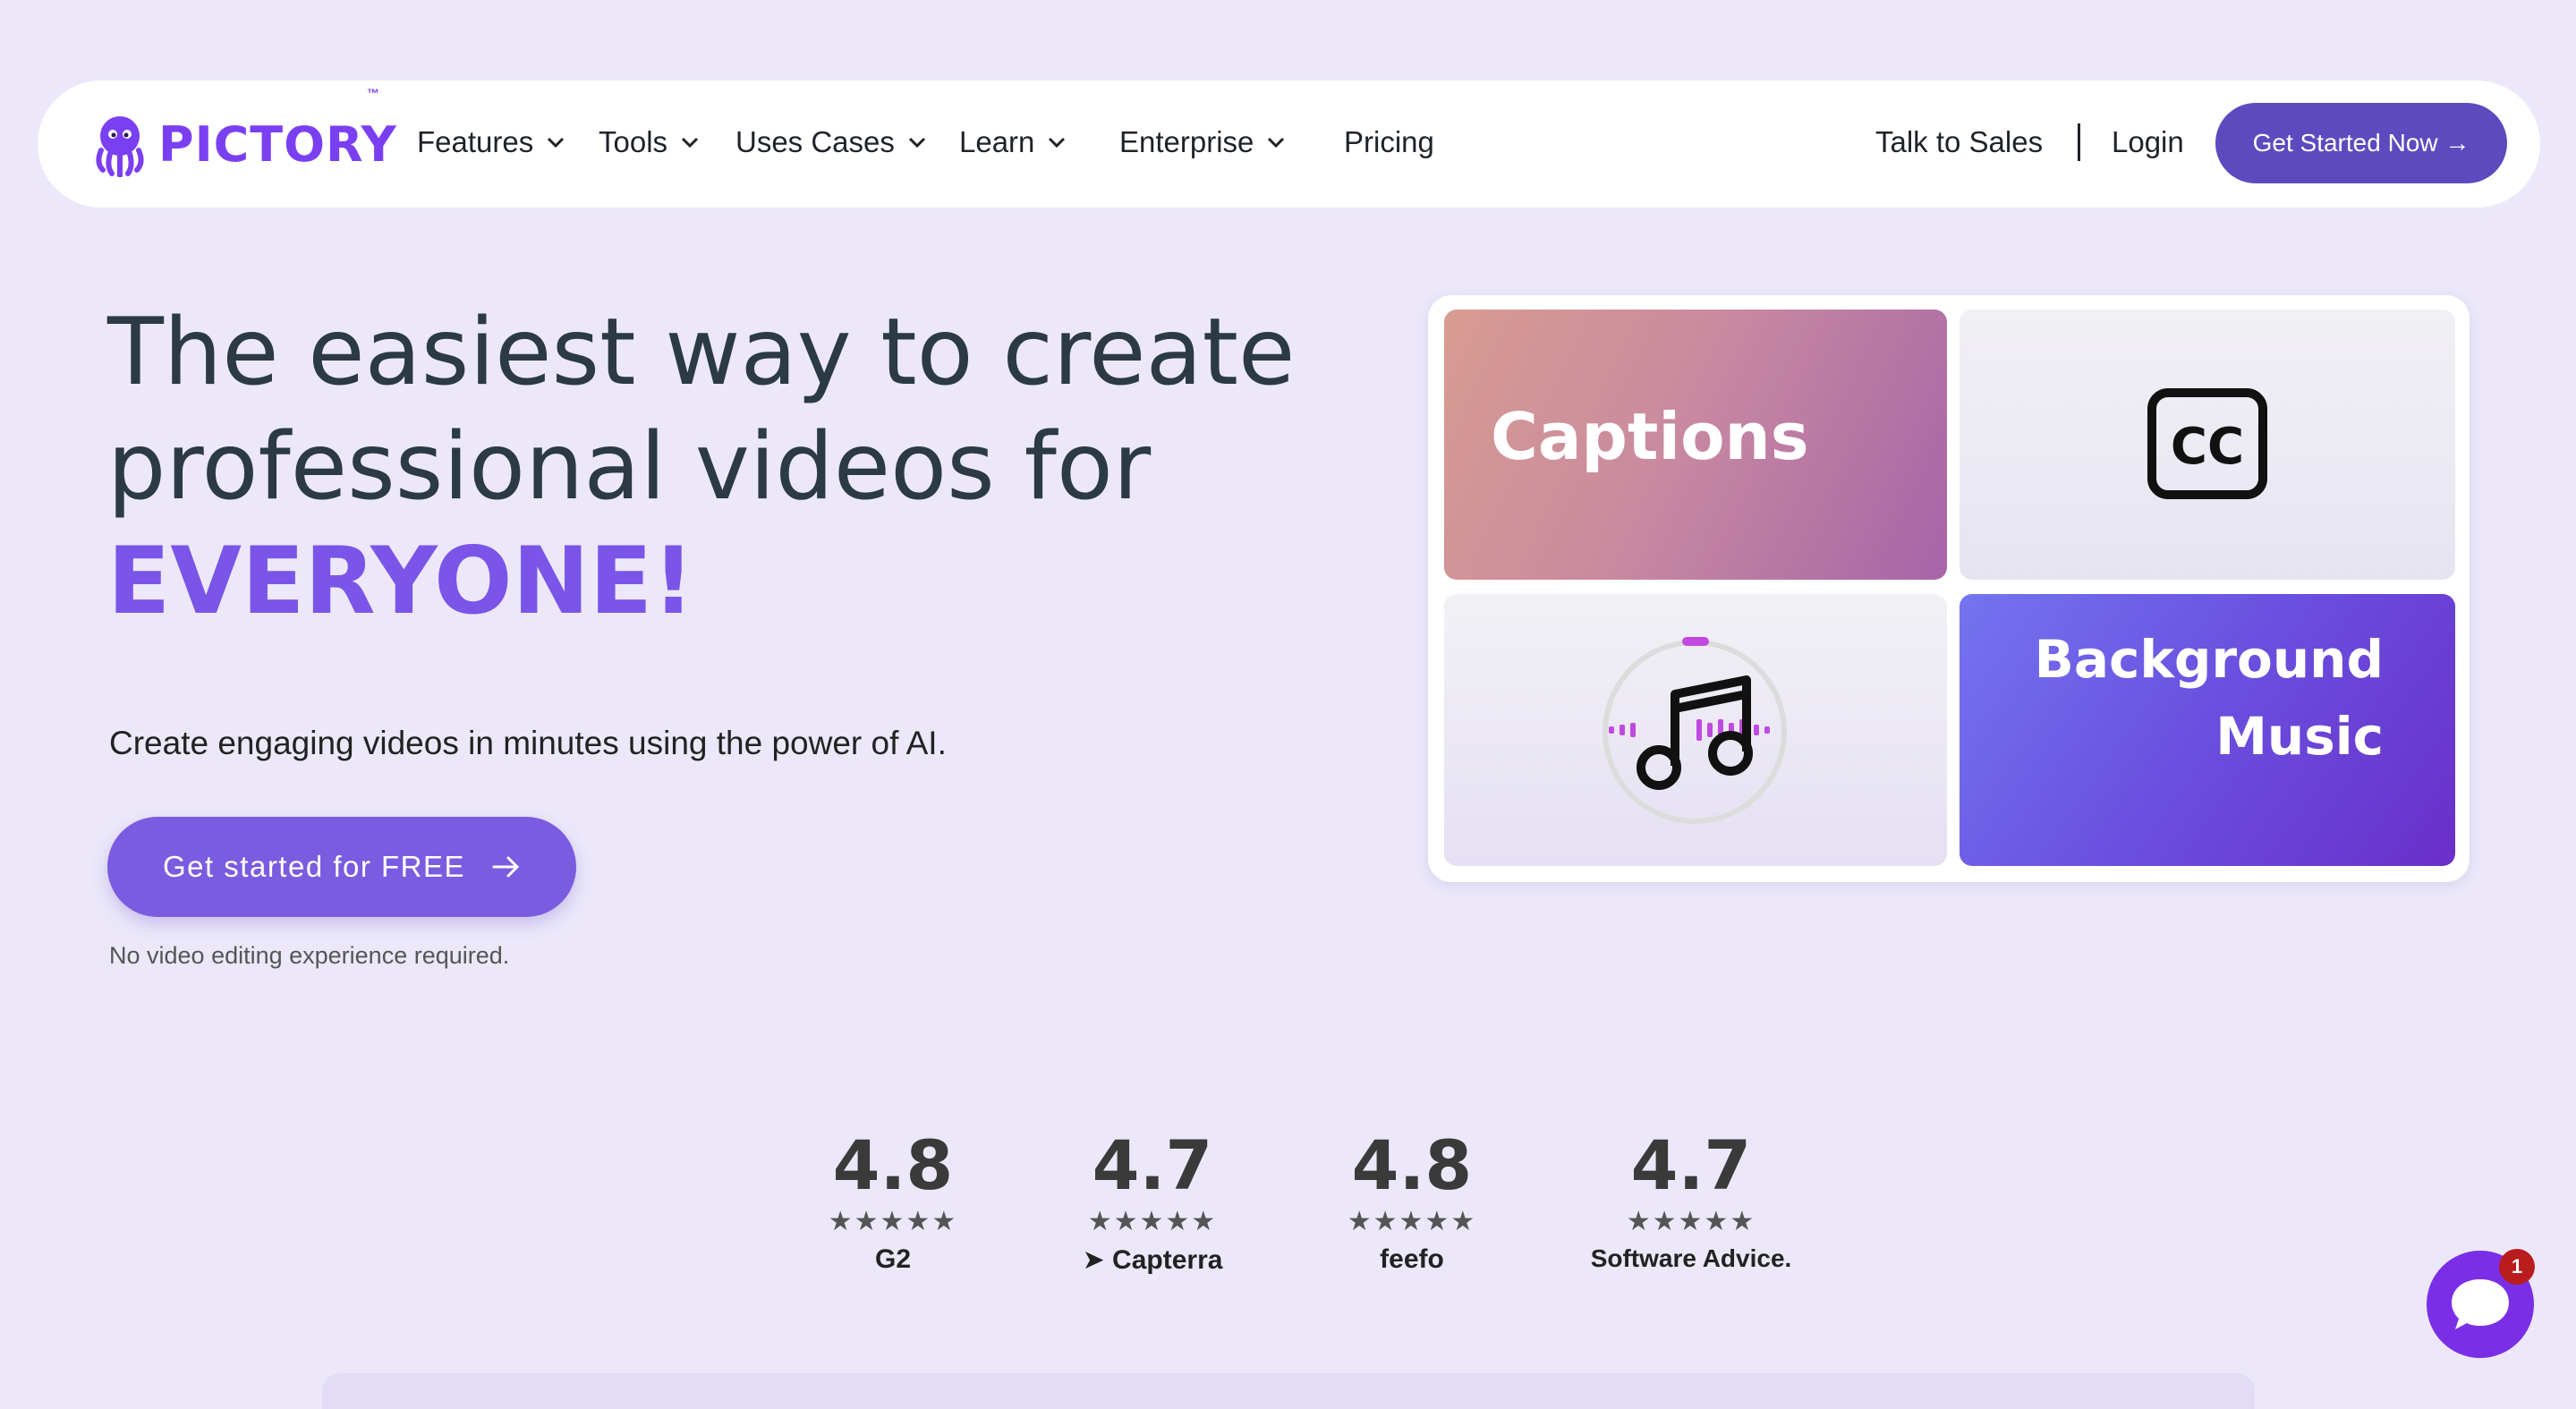 The image size is (2576, 1409). I want to click on headline-line-2: professional videos for, so click(629, 467).